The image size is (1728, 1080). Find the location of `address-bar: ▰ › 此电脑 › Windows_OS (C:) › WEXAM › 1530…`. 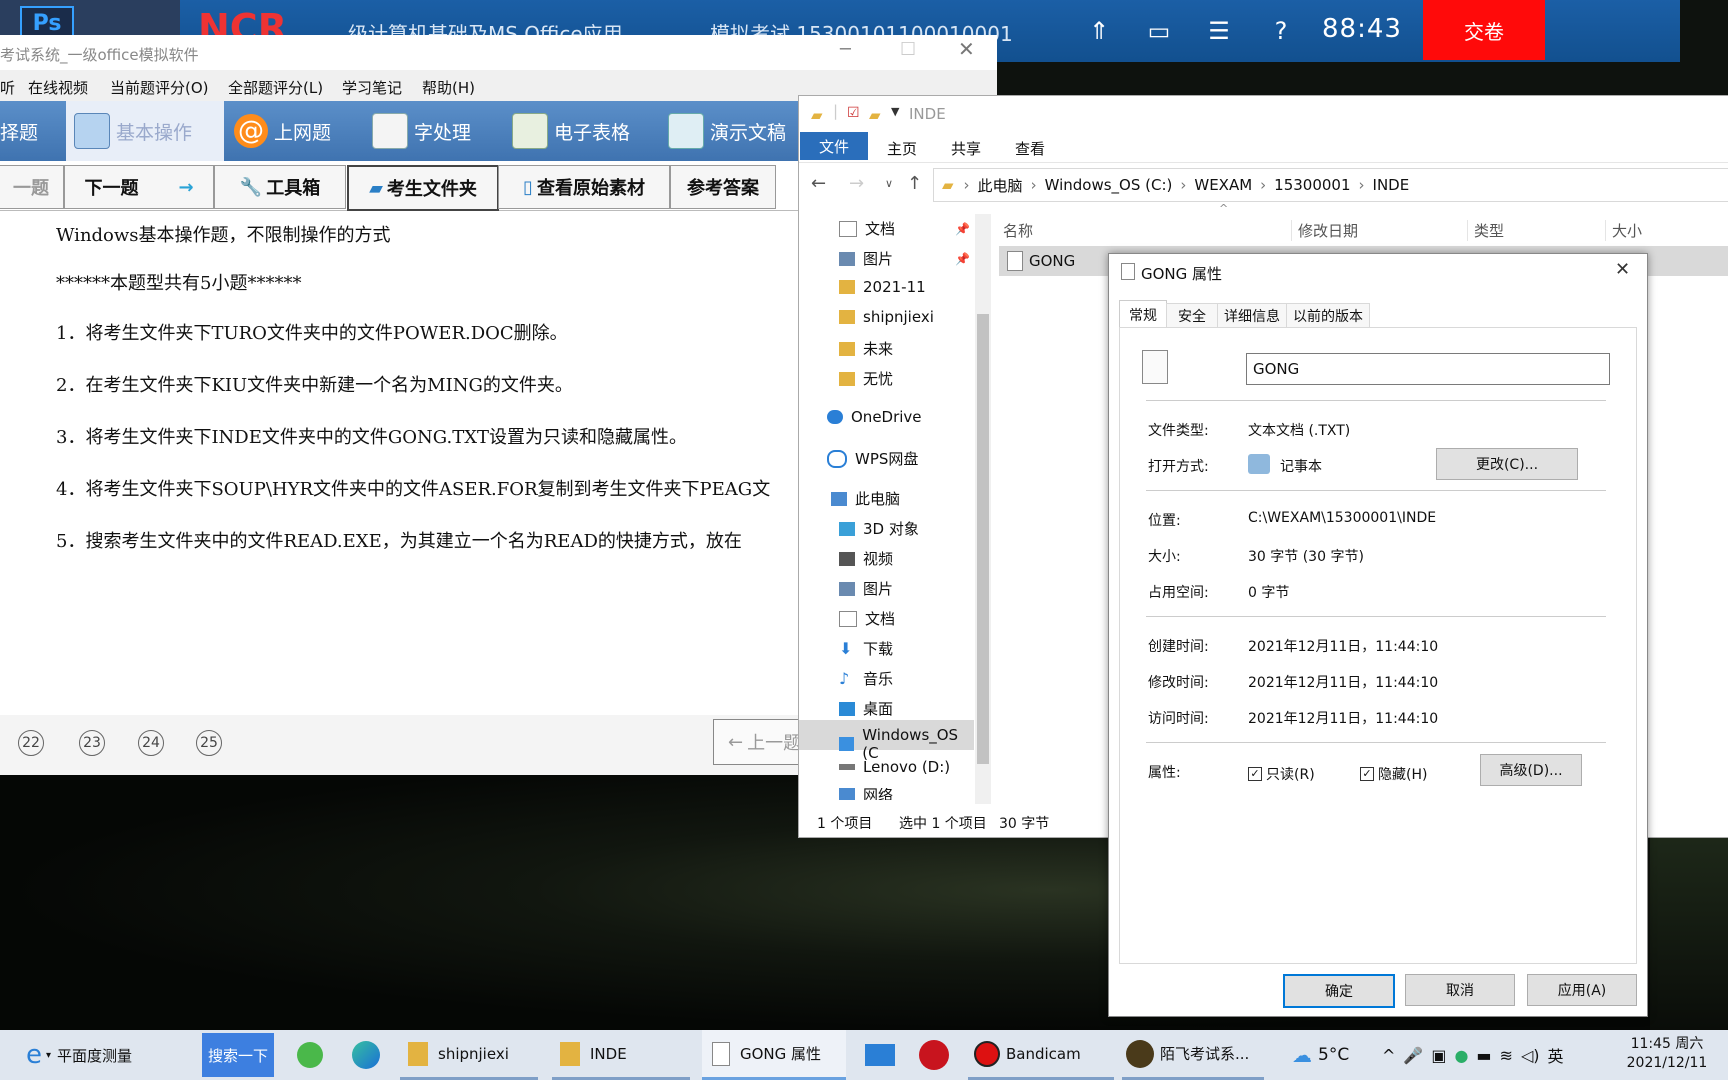

address-bar: ▰ › 此电脑 › Windows_OS (C:) › WEXAM › 1530… is located at coordinates (1330, 185).